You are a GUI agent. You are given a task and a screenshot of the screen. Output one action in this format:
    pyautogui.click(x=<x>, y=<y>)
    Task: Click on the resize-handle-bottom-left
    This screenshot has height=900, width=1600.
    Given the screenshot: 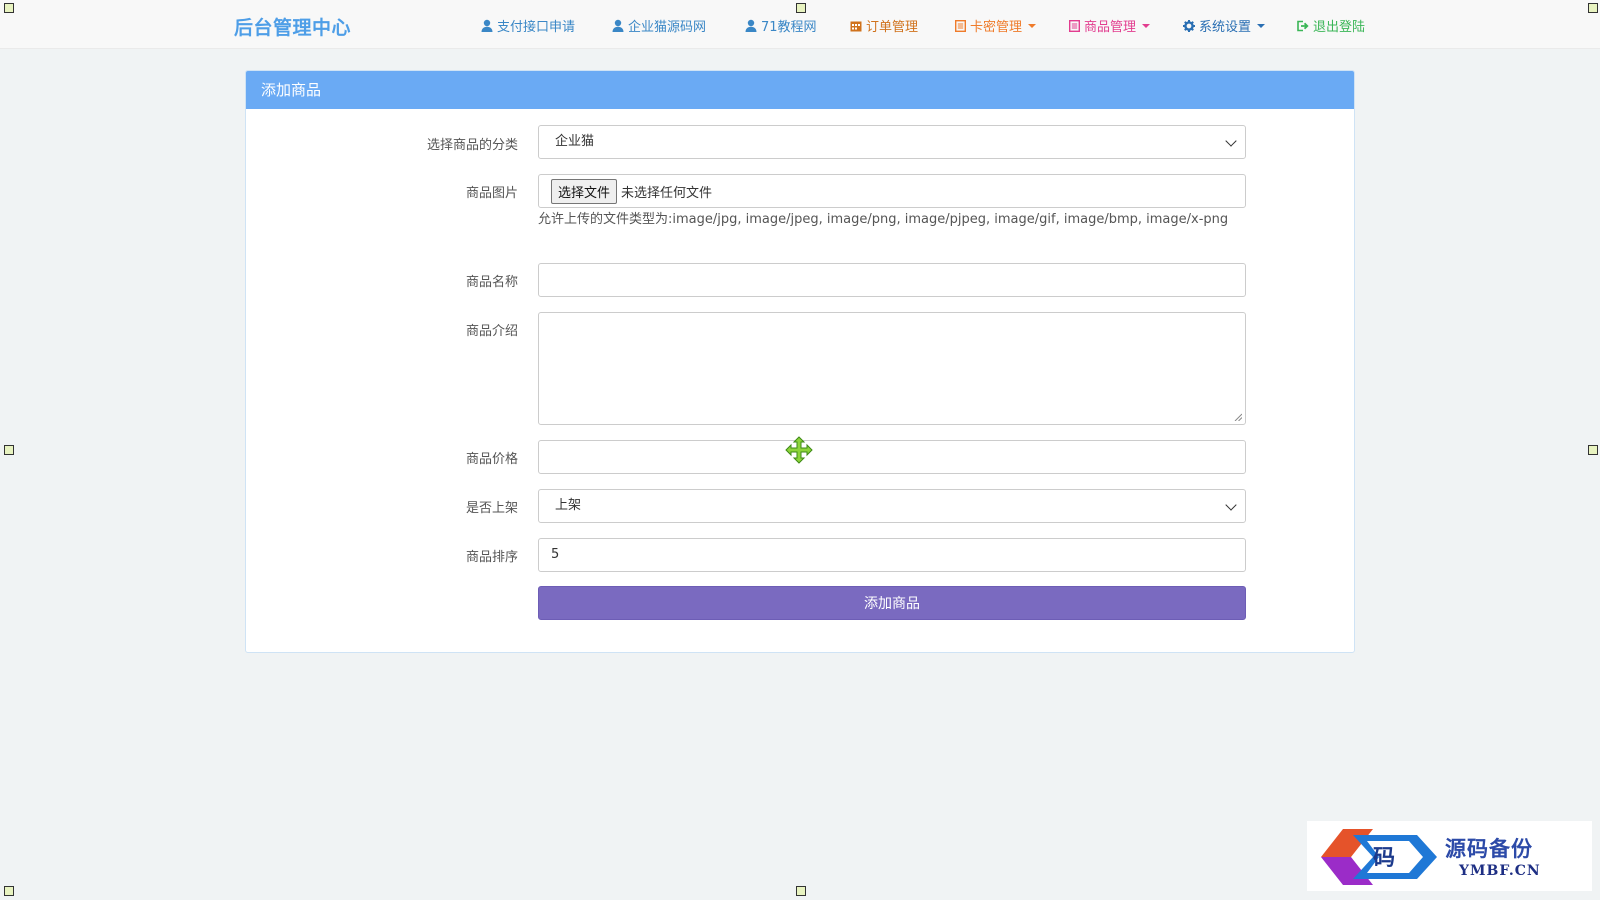 What is the action you would take?
    pyautogui.click(x=9, y=891)
    